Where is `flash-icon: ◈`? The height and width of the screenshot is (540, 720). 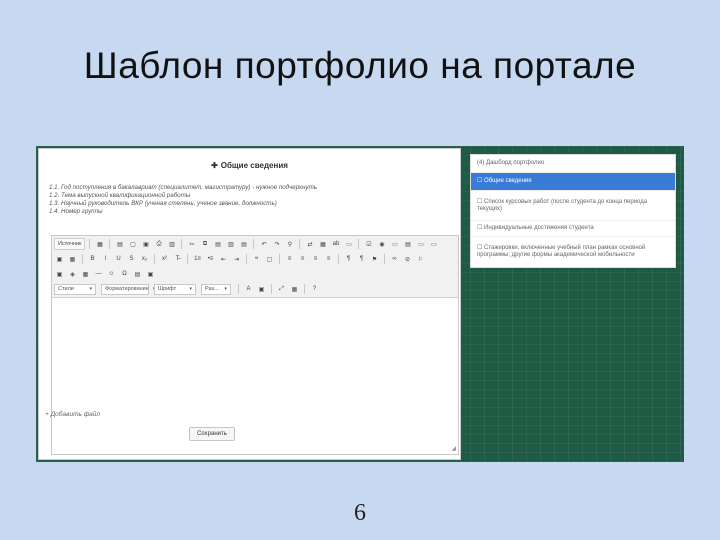
flash-icon: ◈ is located at coordinates (72, 274).